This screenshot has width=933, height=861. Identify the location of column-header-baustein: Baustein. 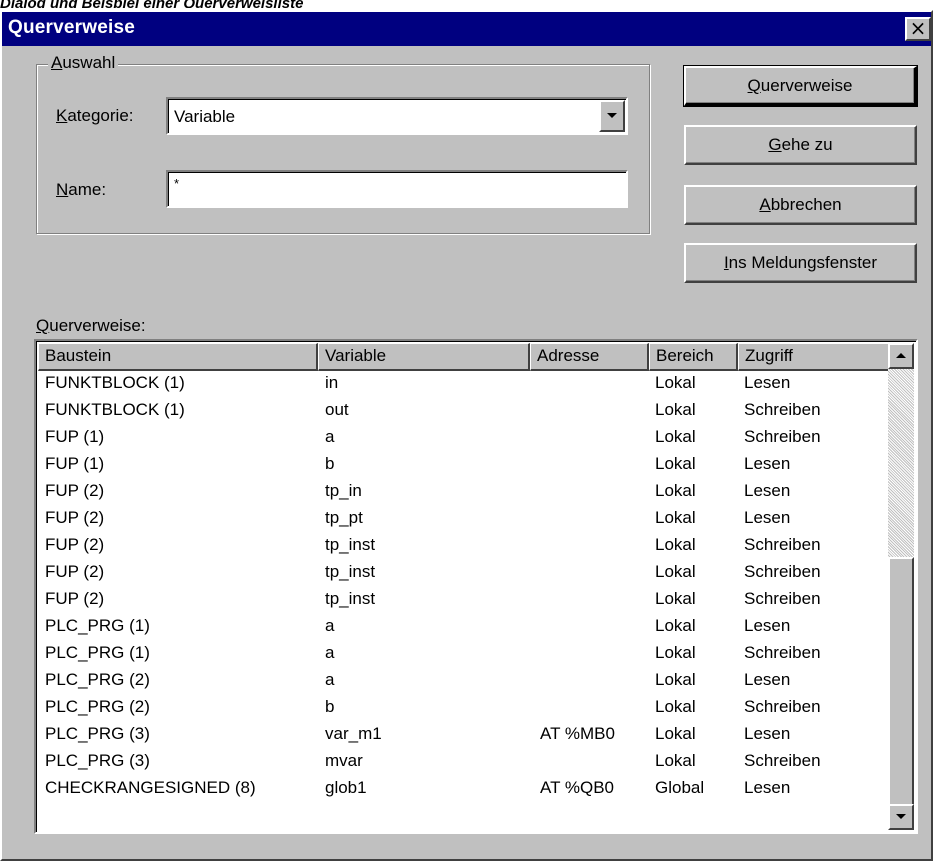
(178, 357).